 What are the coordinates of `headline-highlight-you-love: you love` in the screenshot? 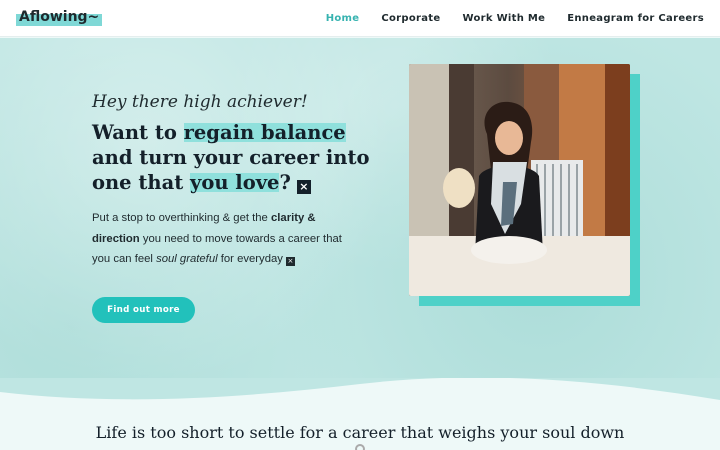 It's located at (235, 182).